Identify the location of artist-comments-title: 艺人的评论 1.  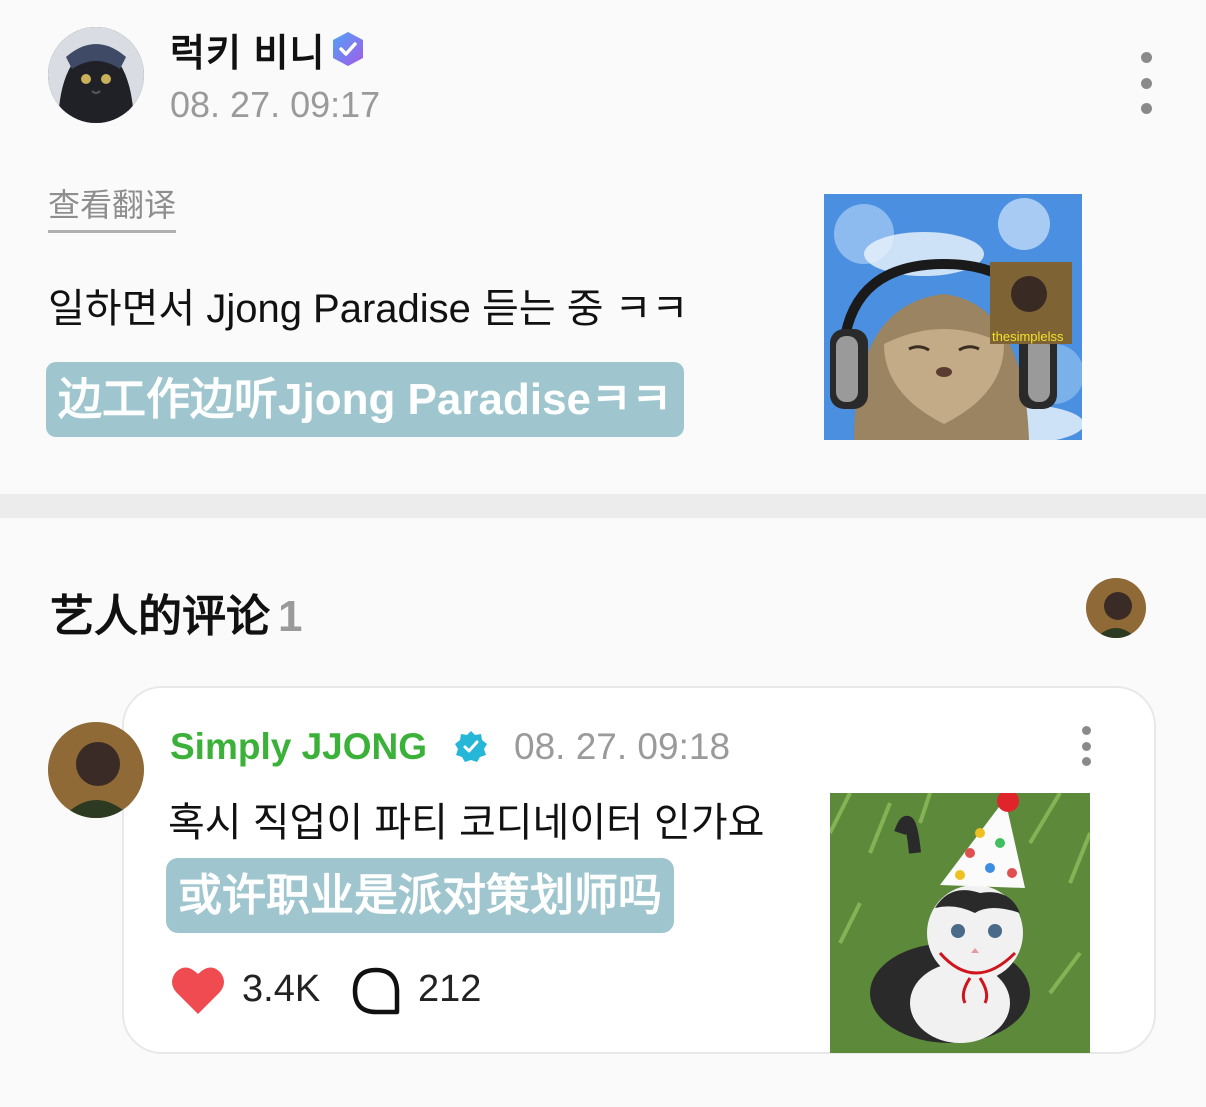
(176, 612).